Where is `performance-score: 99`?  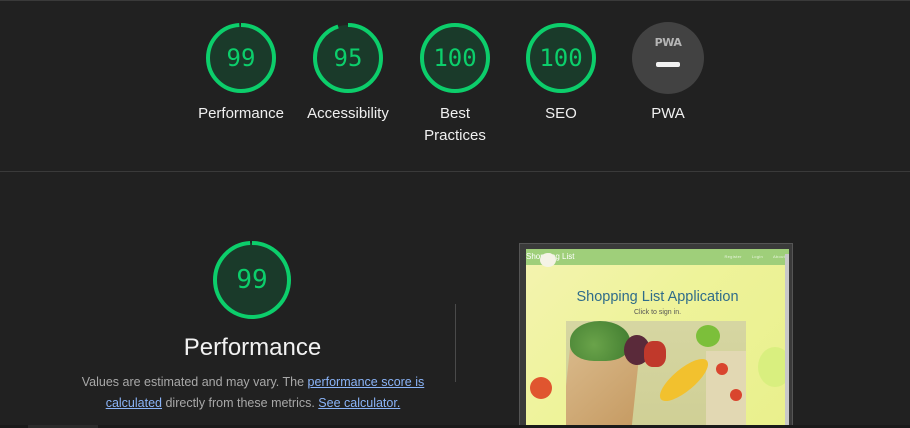
performance-score: 99 is located at coordinates (252, 280).